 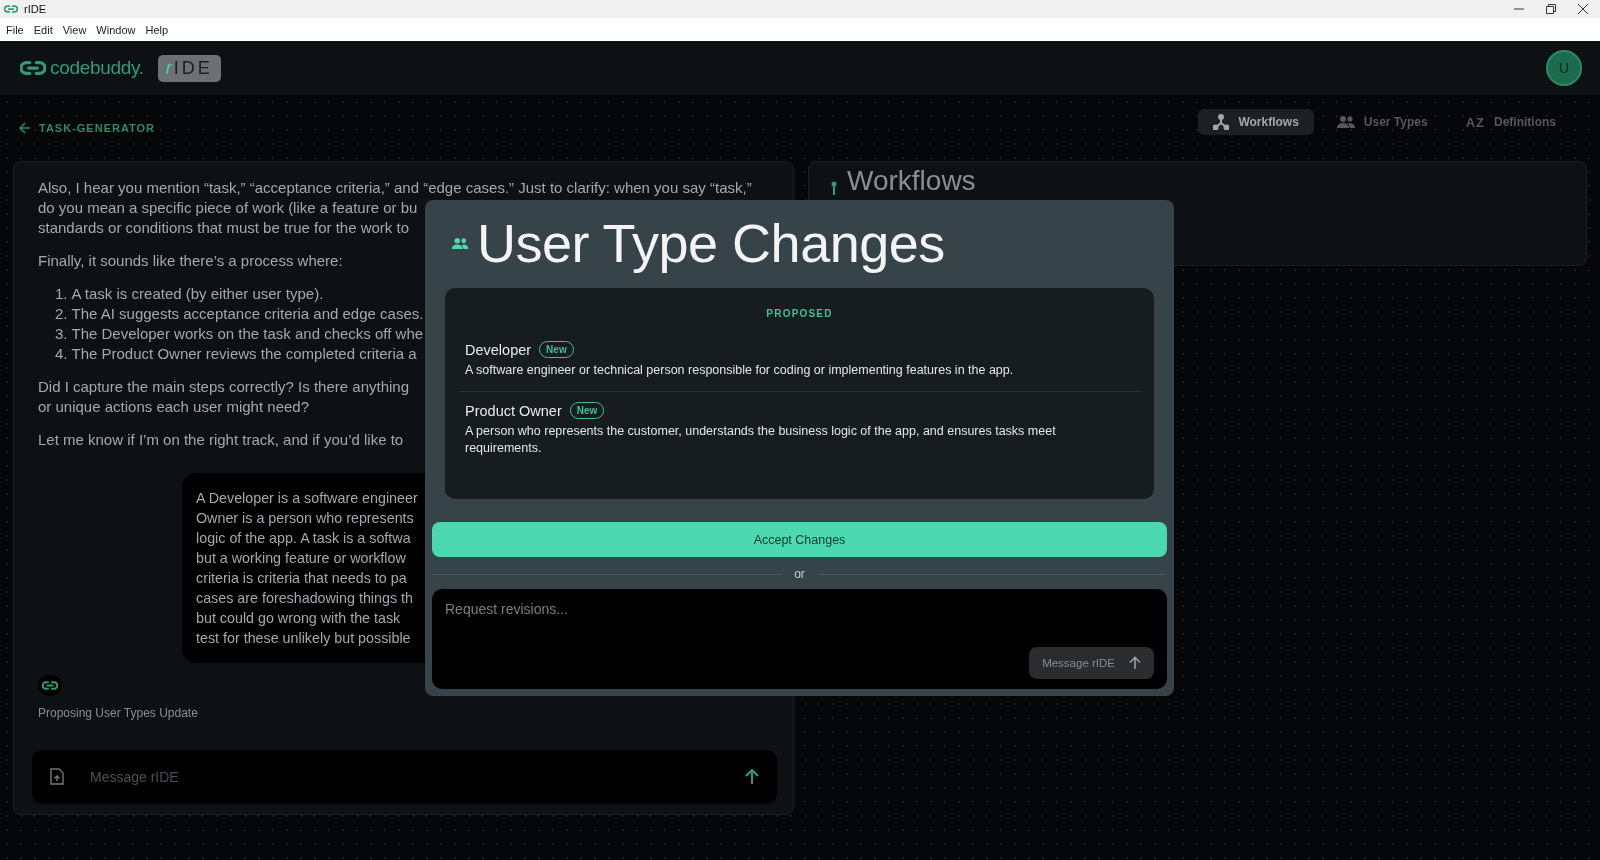 I want to click on file-upload-icon, so click(x=57, y=777).